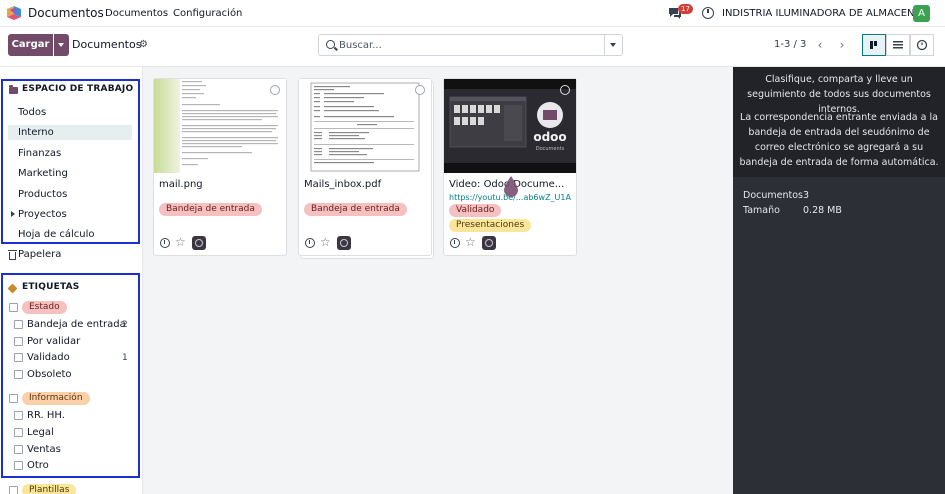  I want to click on workspace-item-interno: Interno, so click(70, 132).